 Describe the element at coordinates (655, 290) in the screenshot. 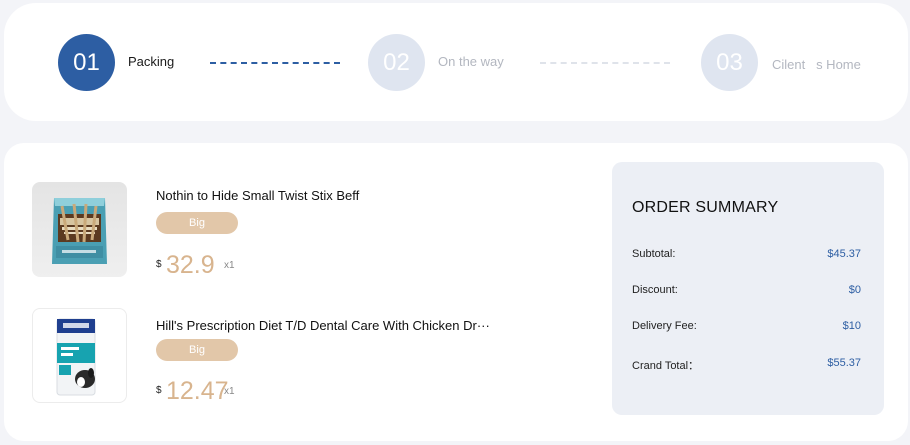

I see `summary-label: Discount:` at that location.